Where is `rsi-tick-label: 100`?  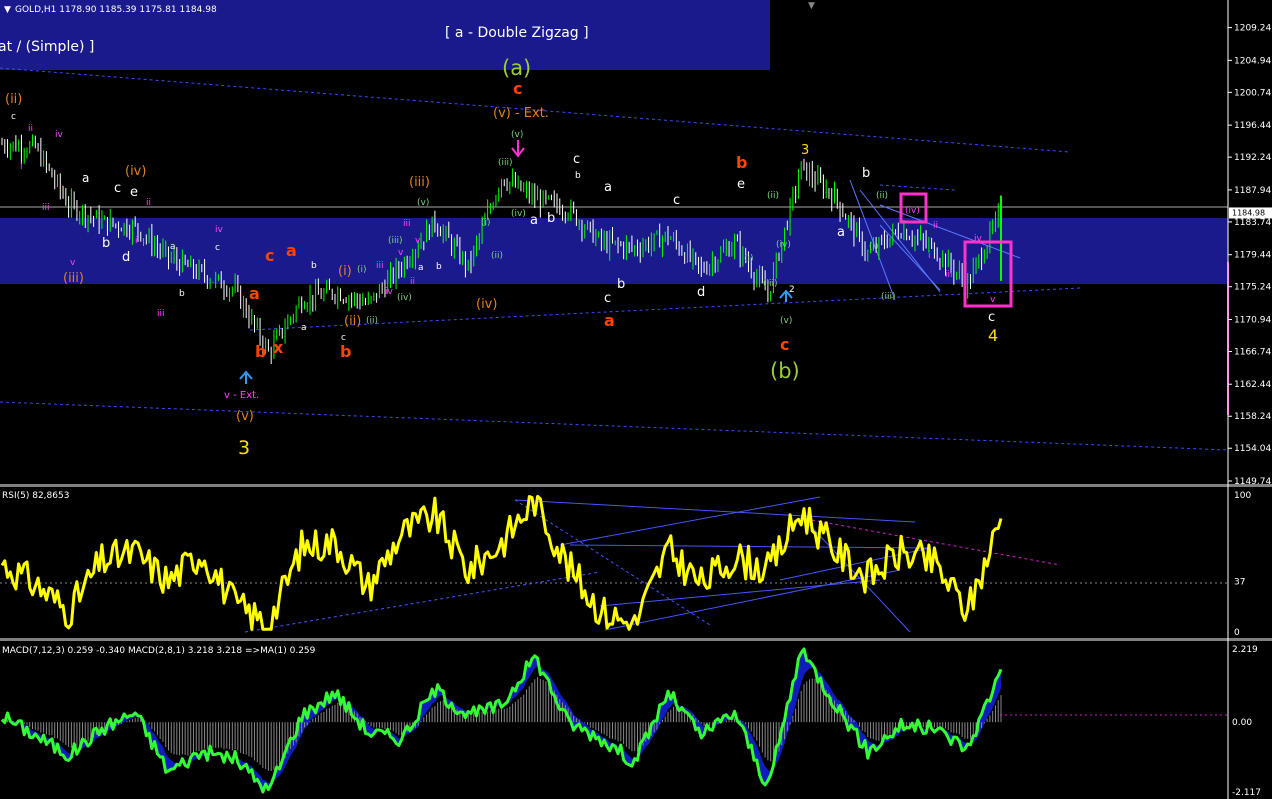
rsi-tick-label: 100 is located at coordinates (1242, 496).